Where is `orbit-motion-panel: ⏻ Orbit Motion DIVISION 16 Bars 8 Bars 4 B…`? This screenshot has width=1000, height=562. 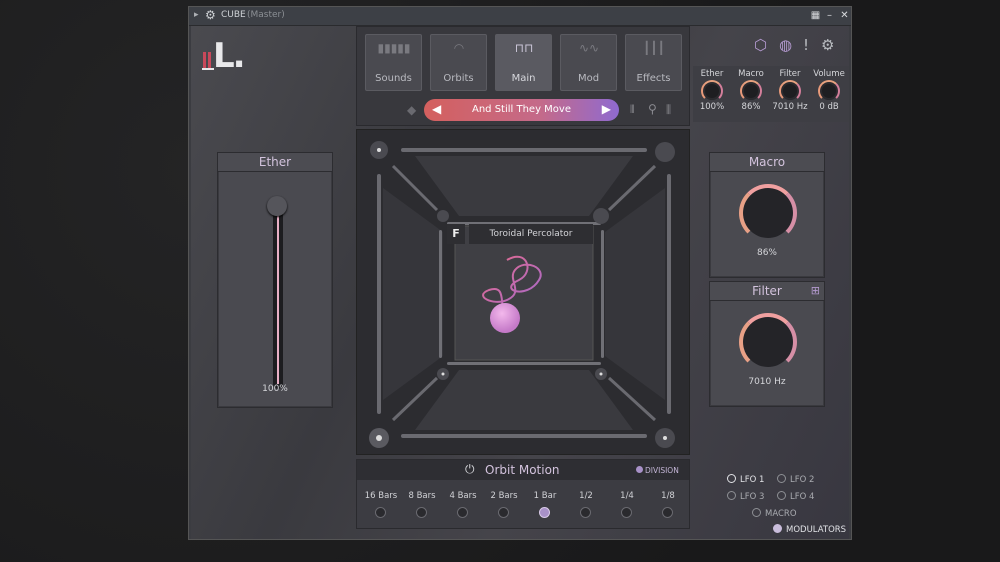
orbit-motion-panel: ⏻ Orbit Motion DIVISION 16 Bars 8 Bars 4 B… is located at coordinates (523, 494).